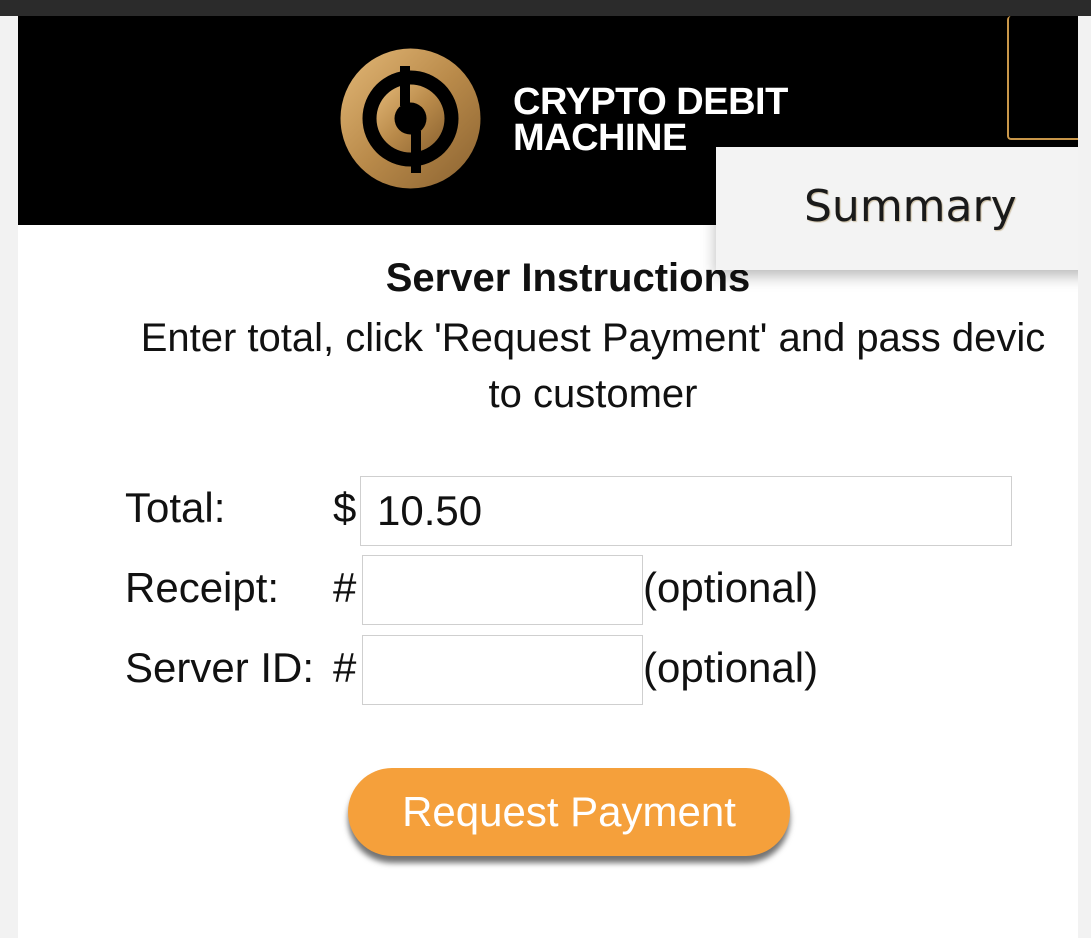  Describe the element at coordinates (502, 670) in the screenshot. I see `server-id-input` at that location.